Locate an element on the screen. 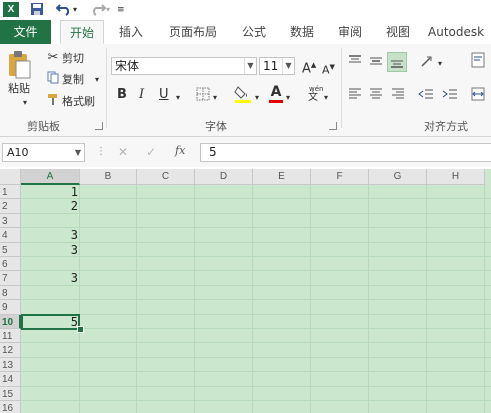 The height and width of the screenshot is (413, 491). row-header-4: 4 is located at coordinates (10, 235).